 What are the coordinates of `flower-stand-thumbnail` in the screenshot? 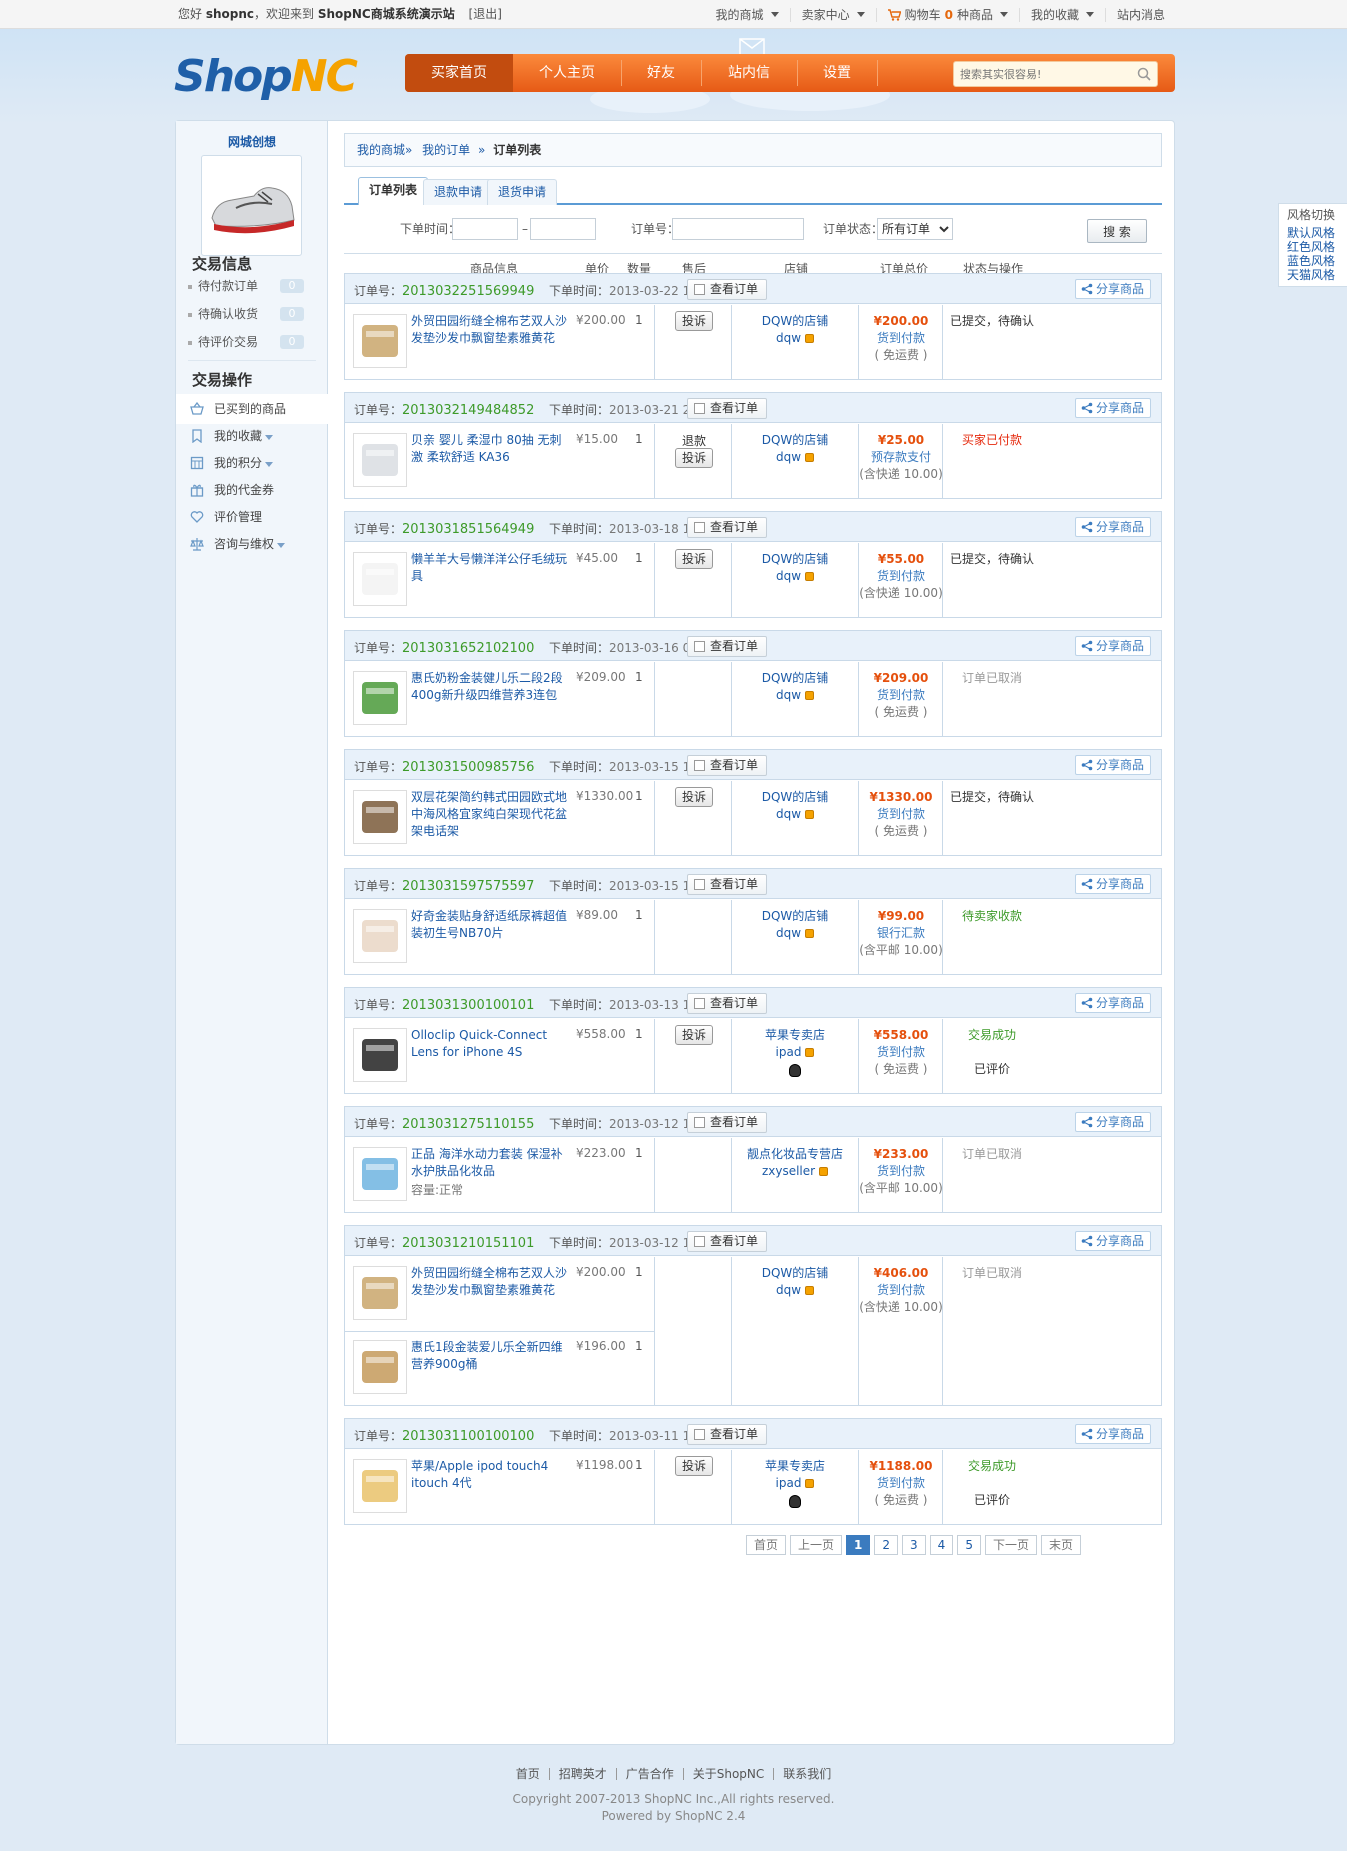 It's located at (380, 817).